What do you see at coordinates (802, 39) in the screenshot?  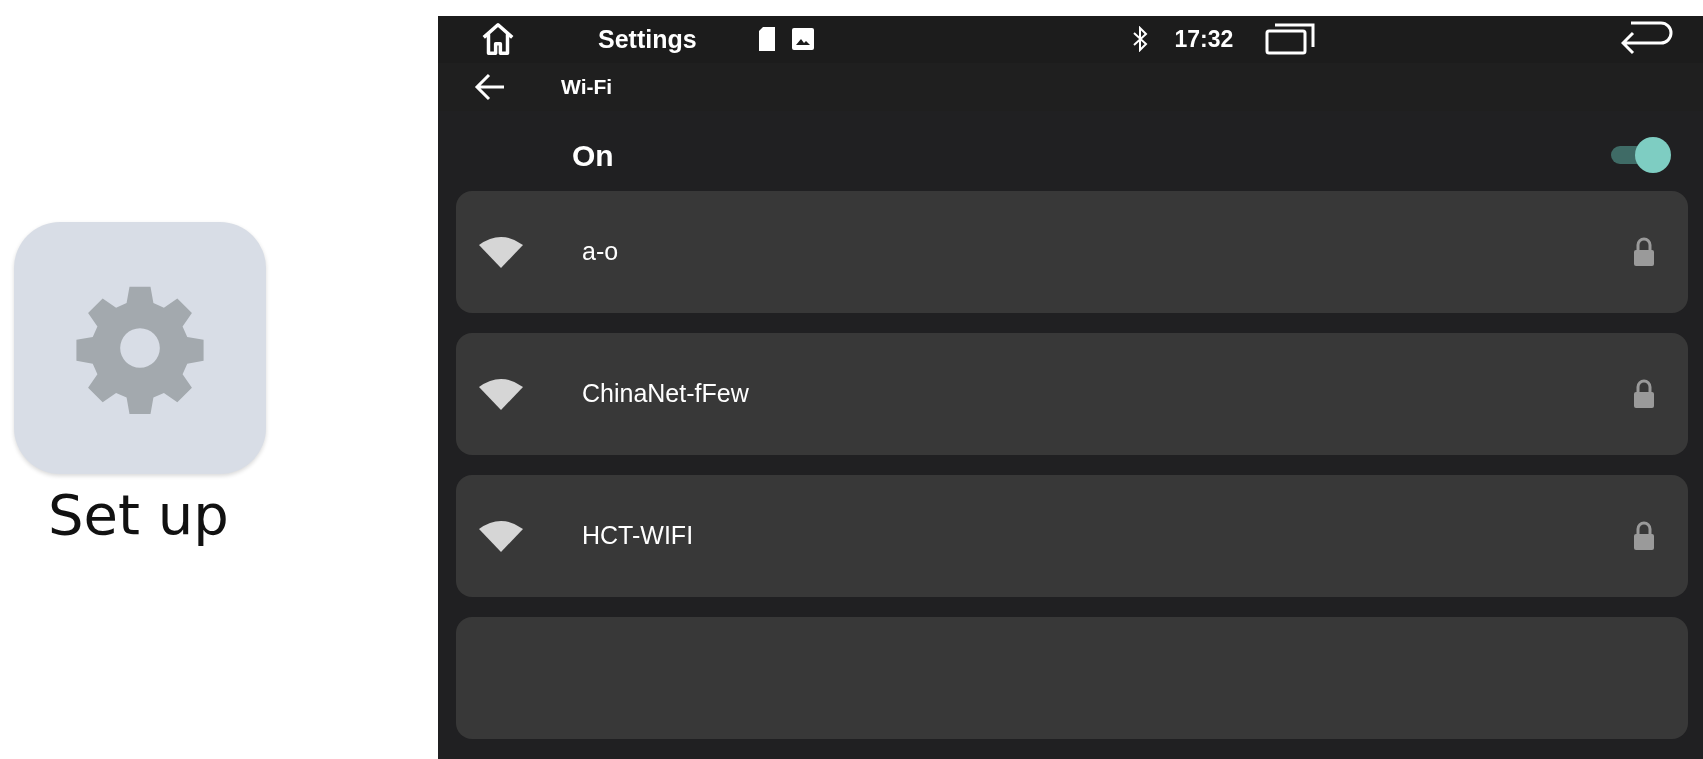 I see `image-icon` at bounding box center [802, 39].